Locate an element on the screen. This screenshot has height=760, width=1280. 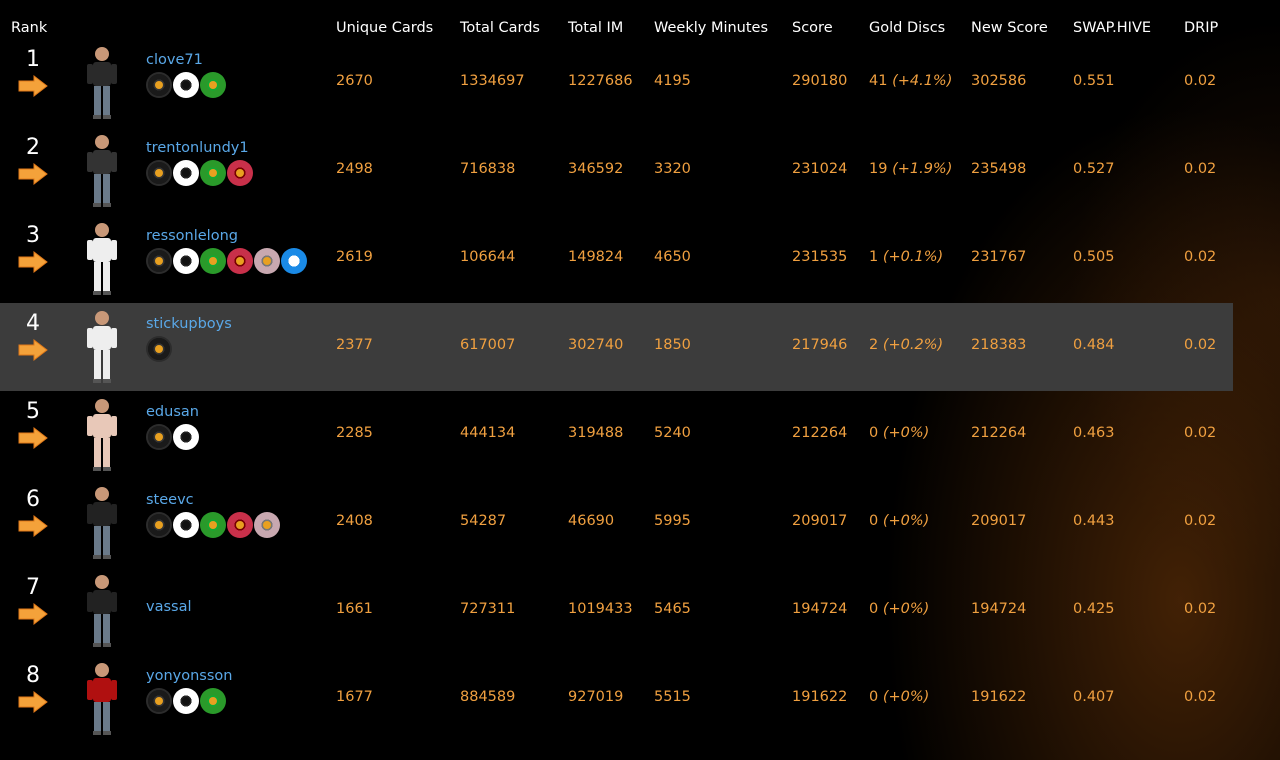
gold-discs-percent: (+4.1%) is located at coordinates (922, 81).